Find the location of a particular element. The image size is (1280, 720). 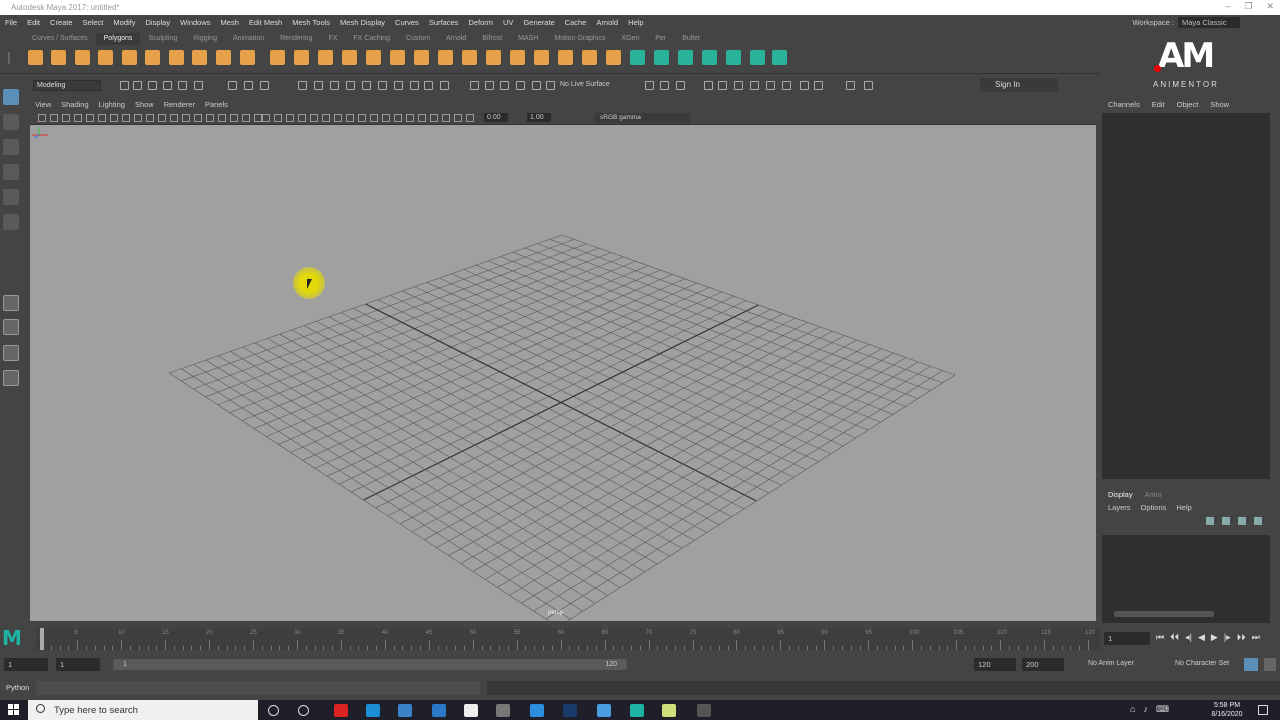

viewport-tool-28-icon is located at coordinates (374, 118).